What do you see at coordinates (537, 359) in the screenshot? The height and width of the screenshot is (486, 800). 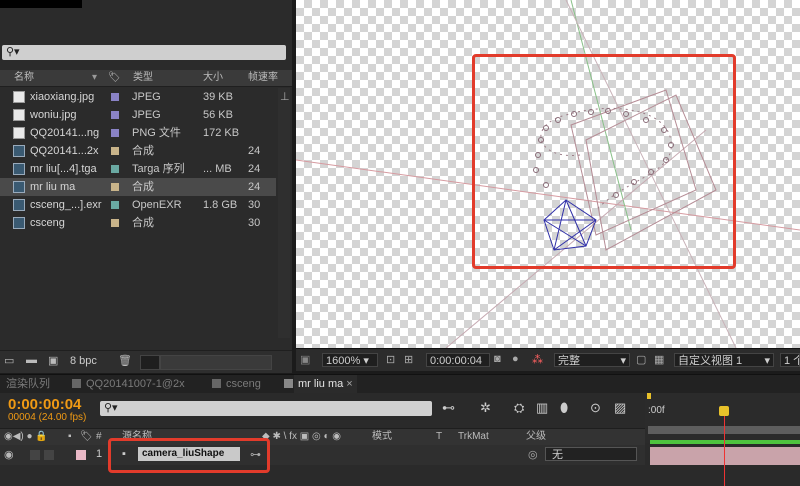 I see `channel-icon: ⁂` at bounding box center [537, 359].